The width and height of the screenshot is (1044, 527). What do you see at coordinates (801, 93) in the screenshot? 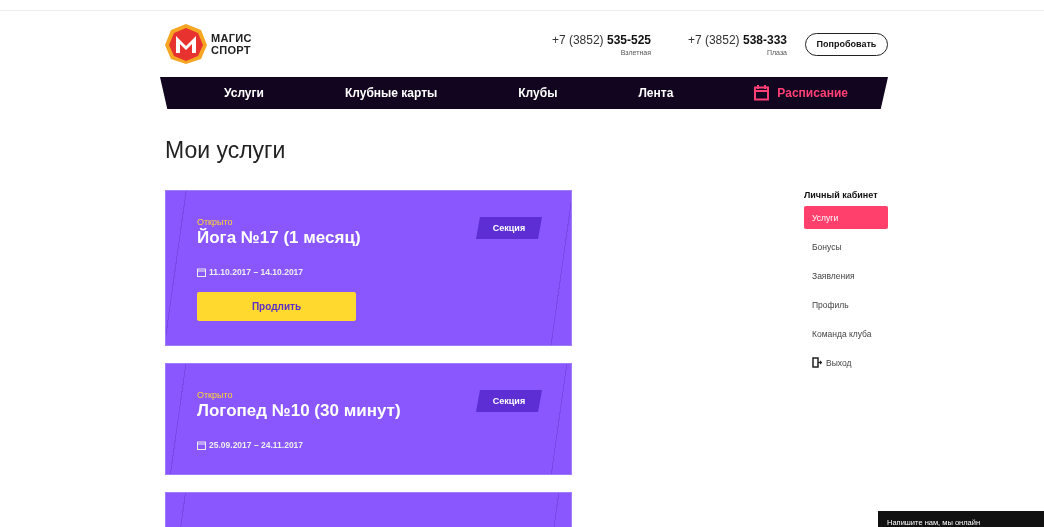
I see `nav-link: Расписание` at bounding box center [801, 93].